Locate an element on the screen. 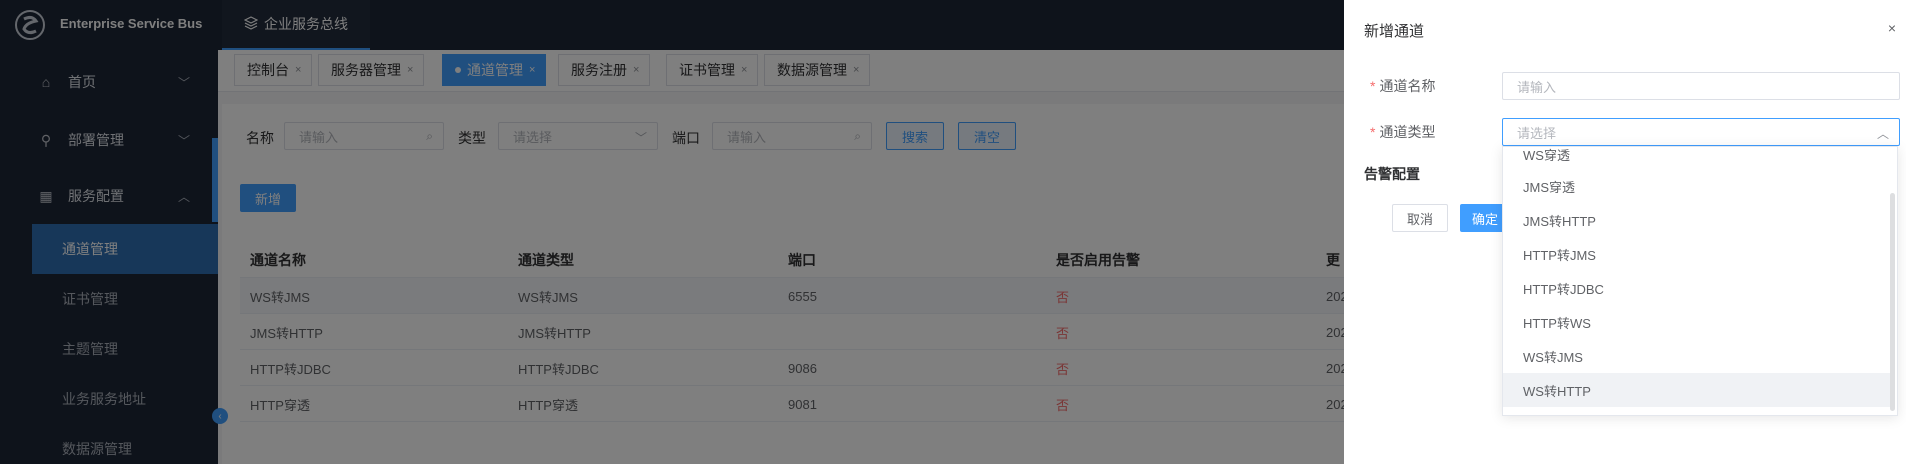 This screenshot has height=464, width=1906. dropdown-option: HTTP转JMS is located at coordinates (1697, 254).